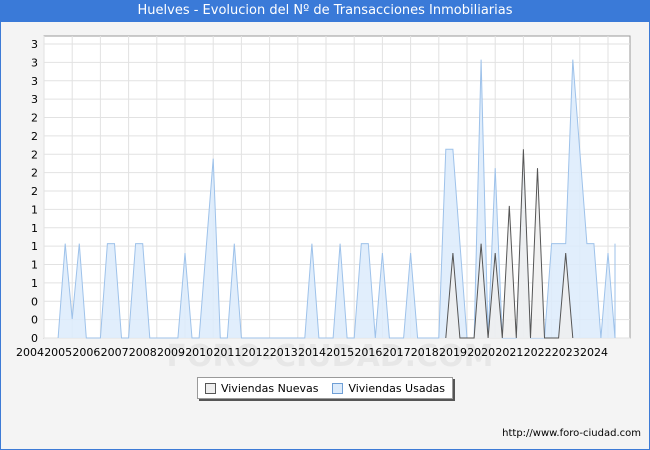  I want to click on legend-swatch-nuevas, so click(210, 388).